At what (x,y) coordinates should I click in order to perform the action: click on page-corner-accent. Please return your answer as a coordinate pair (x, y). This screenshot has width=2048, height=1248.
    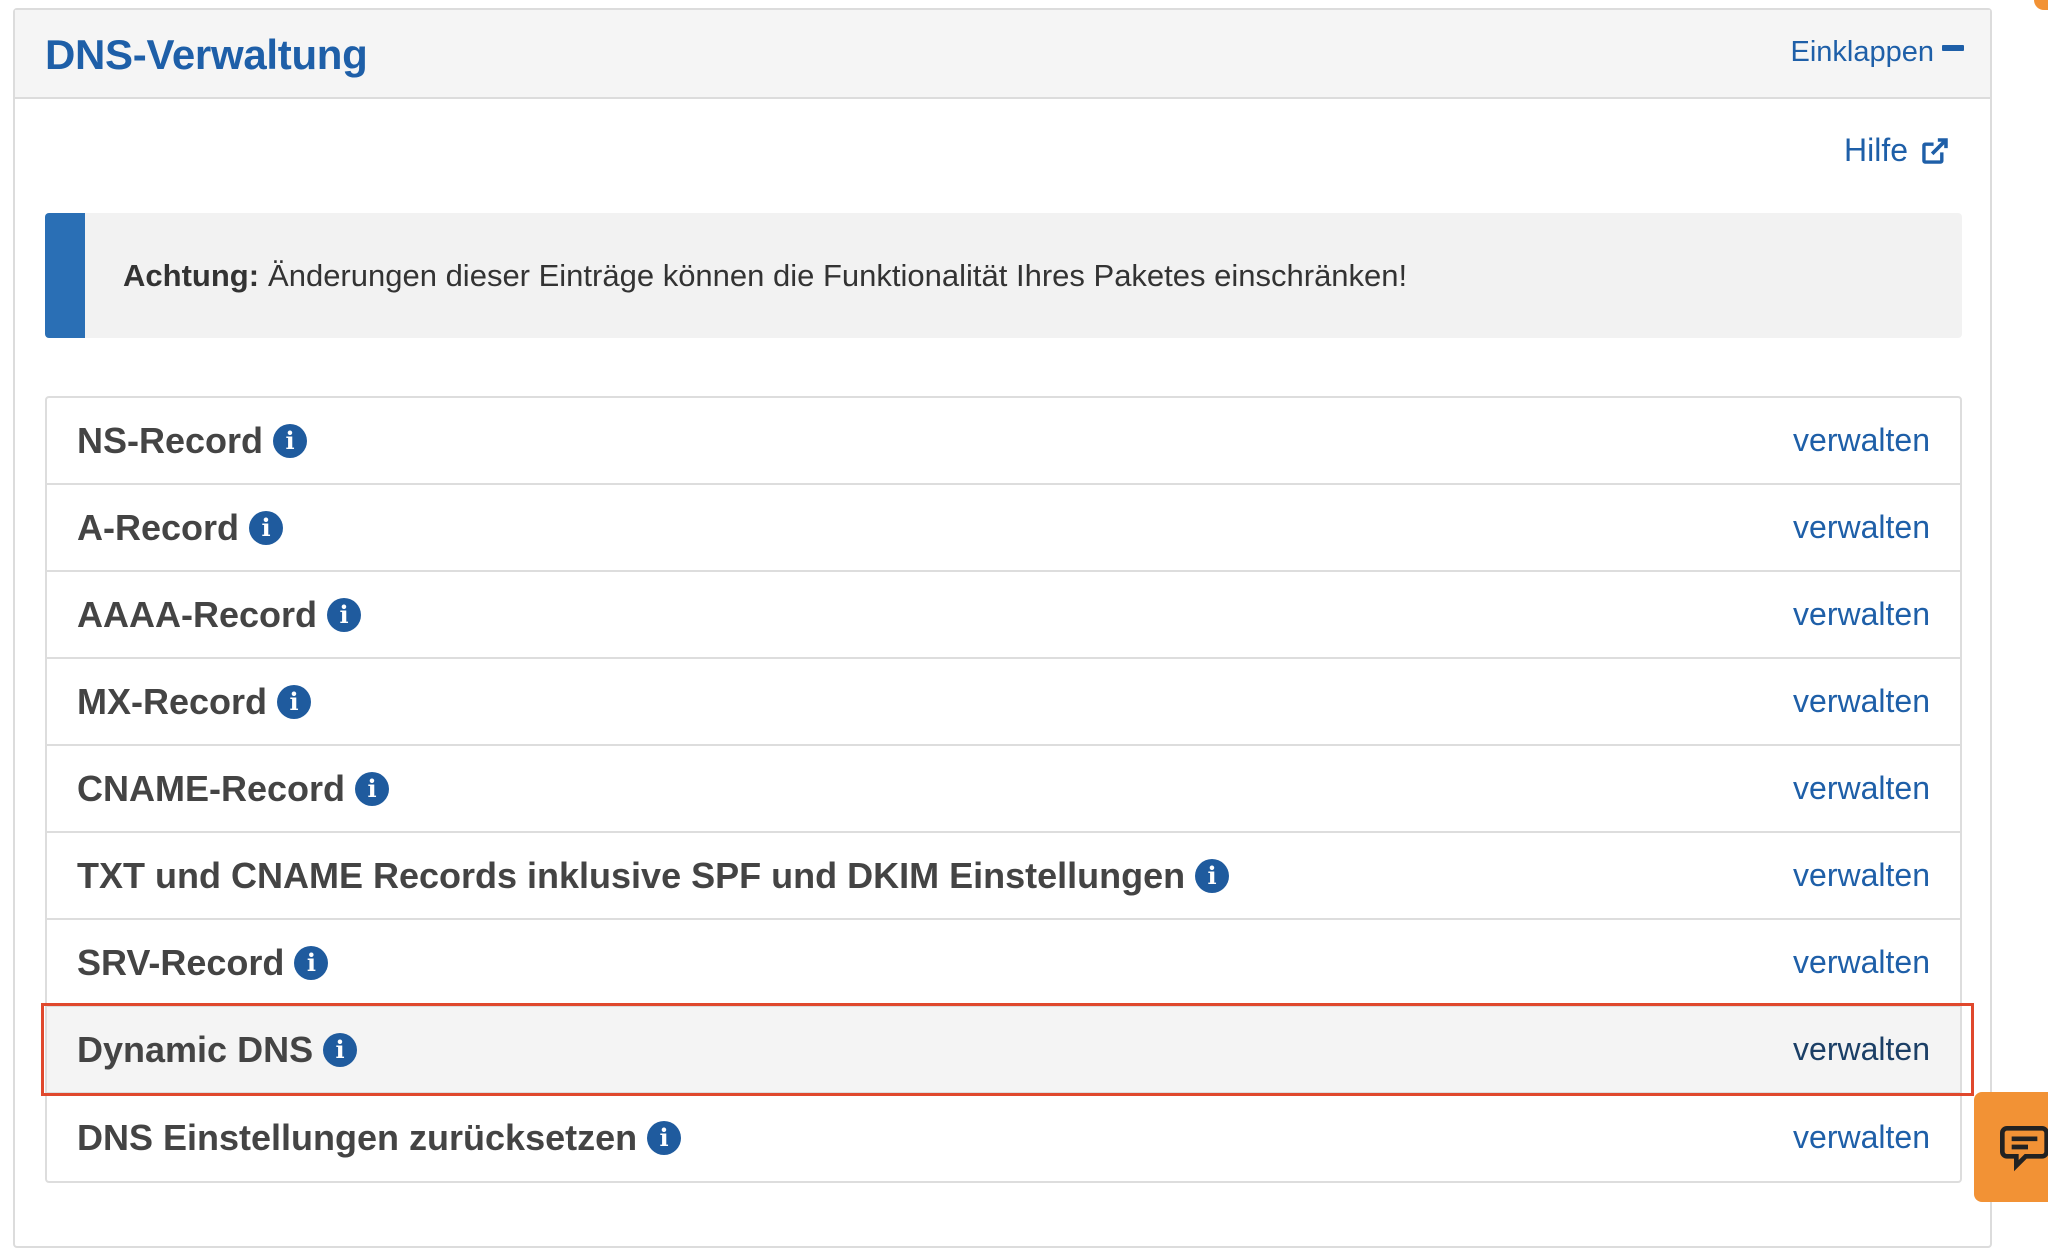
    Looking at the image, I should click on (2041, 5).